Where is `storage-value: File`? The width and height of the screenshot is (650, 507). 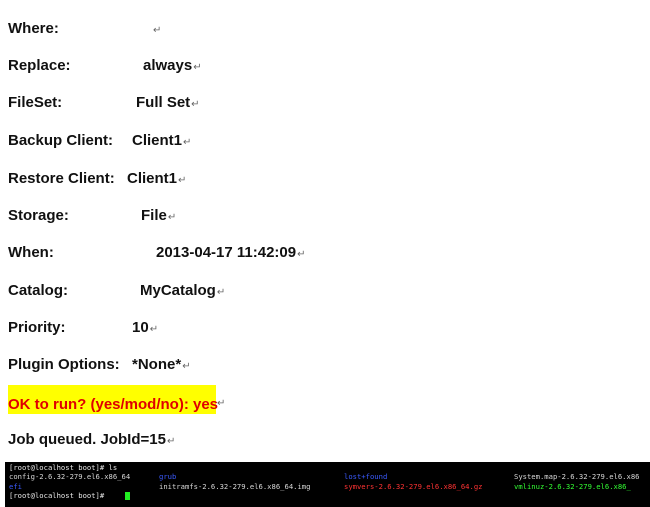 storage-value: File is located at coordinates (154, 215).